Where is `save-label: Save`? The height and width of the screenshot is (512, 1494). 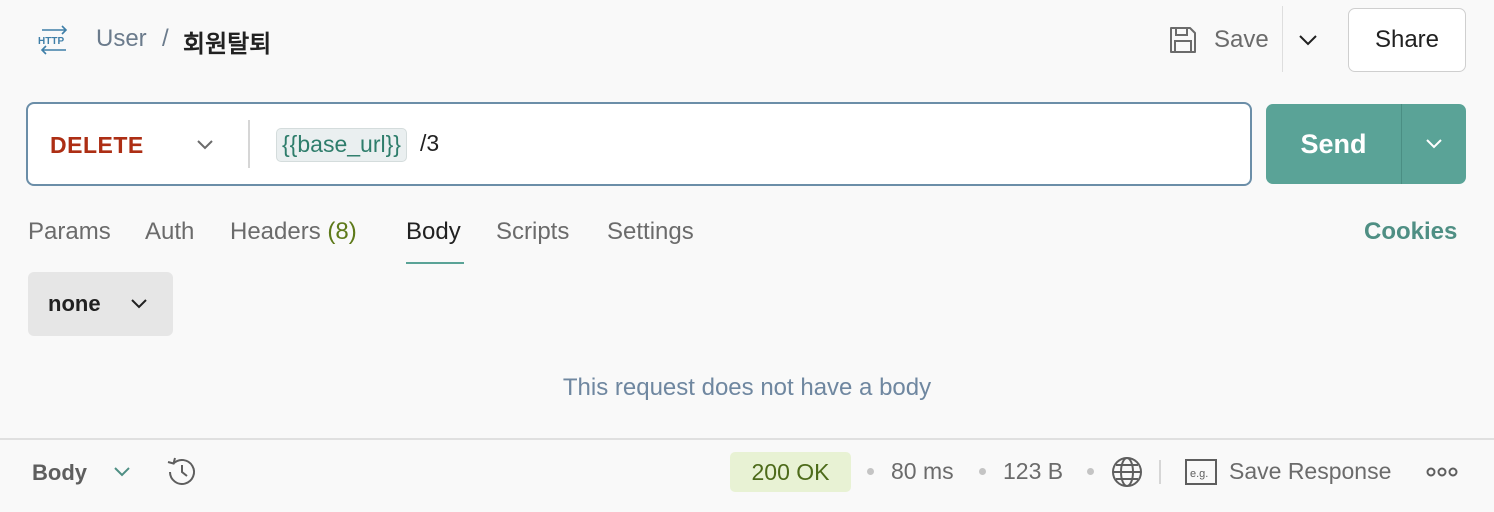
save-label: Save is located at coordinates (1241, 39).